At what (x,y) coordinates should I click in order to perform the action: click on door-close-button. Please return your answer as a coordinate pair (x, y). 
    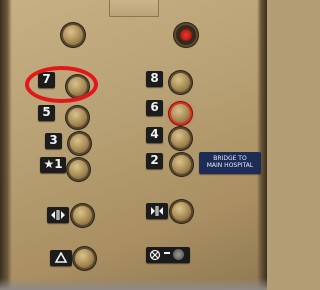
    Looking at the image, I should click on (181, 211).